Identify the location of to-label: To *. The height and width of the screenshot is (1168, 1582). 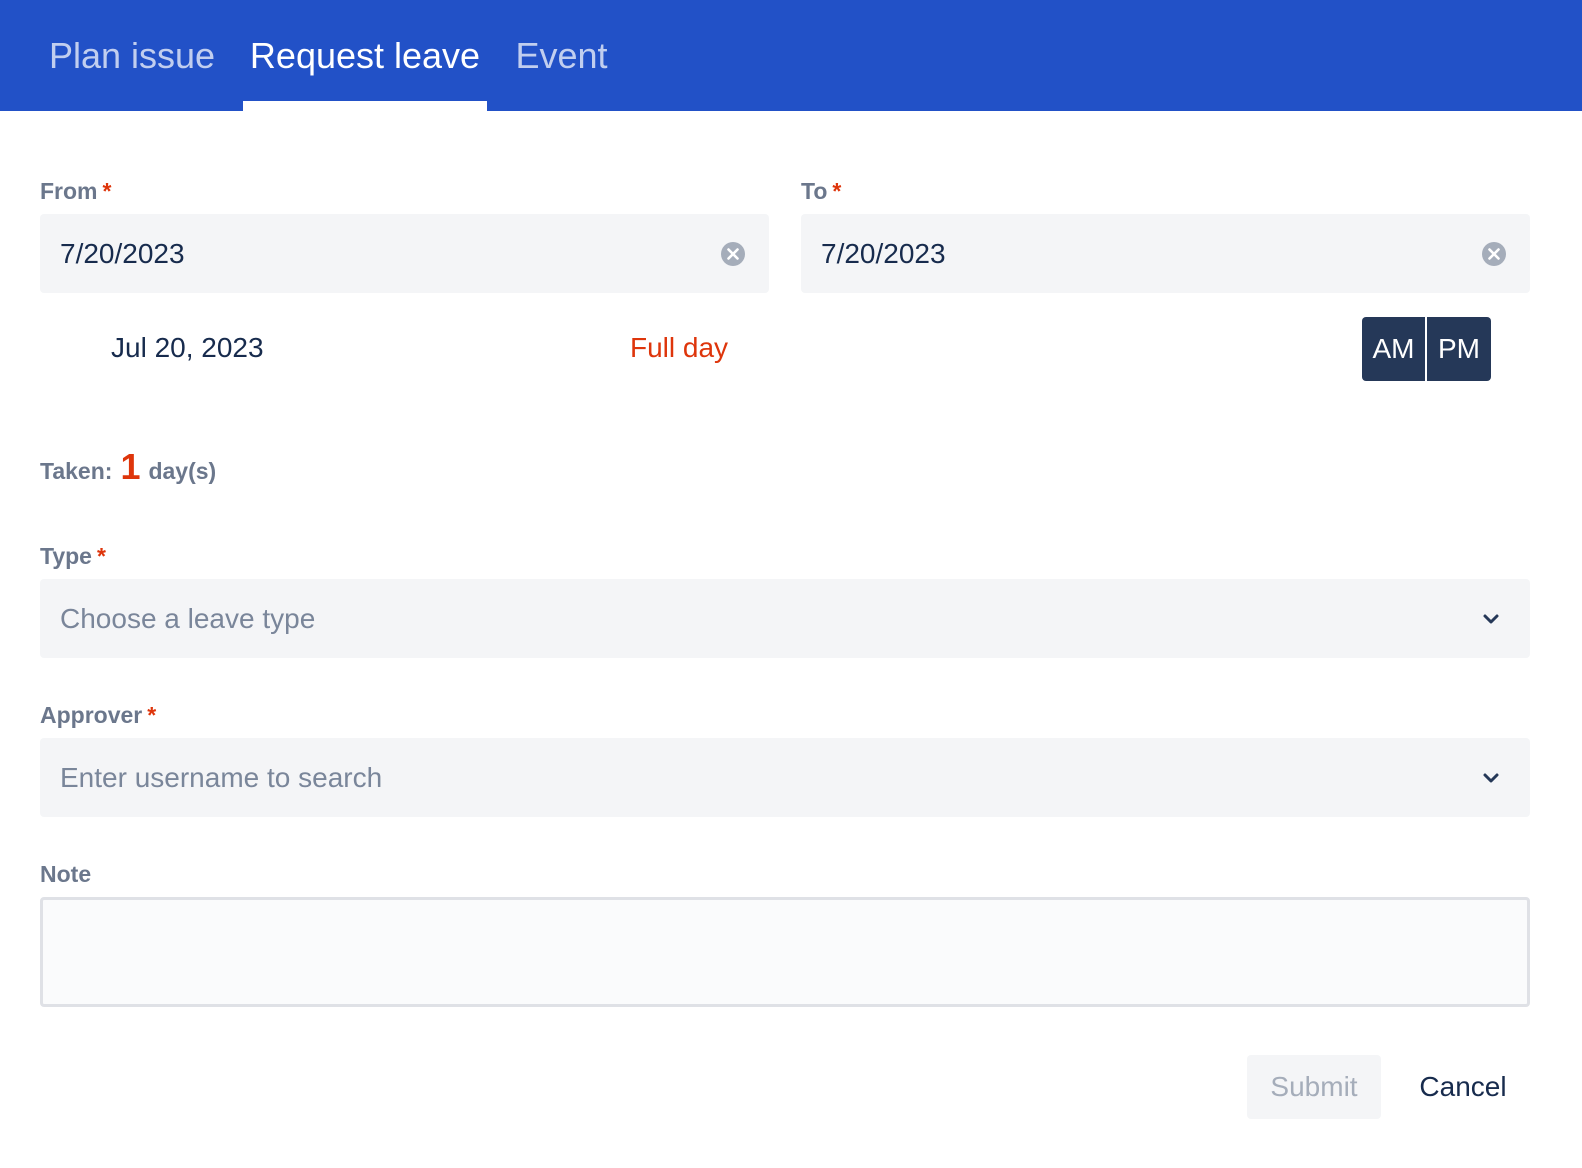
(821, 191).